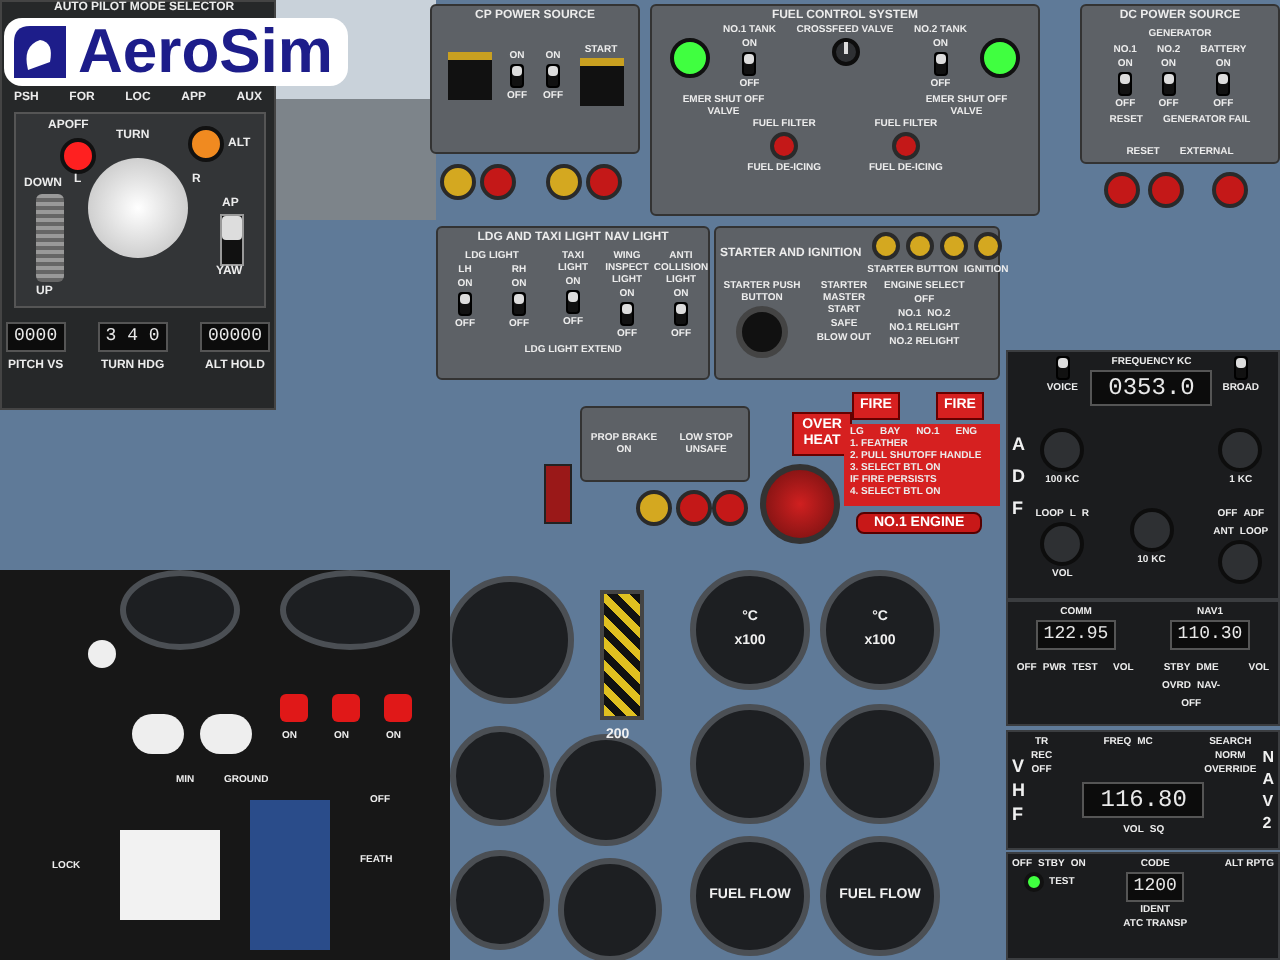  What do you see at coordinates (1268, 823) in the screenshot?
I see `side-letter: 2` at bounding box center [1268, 823].